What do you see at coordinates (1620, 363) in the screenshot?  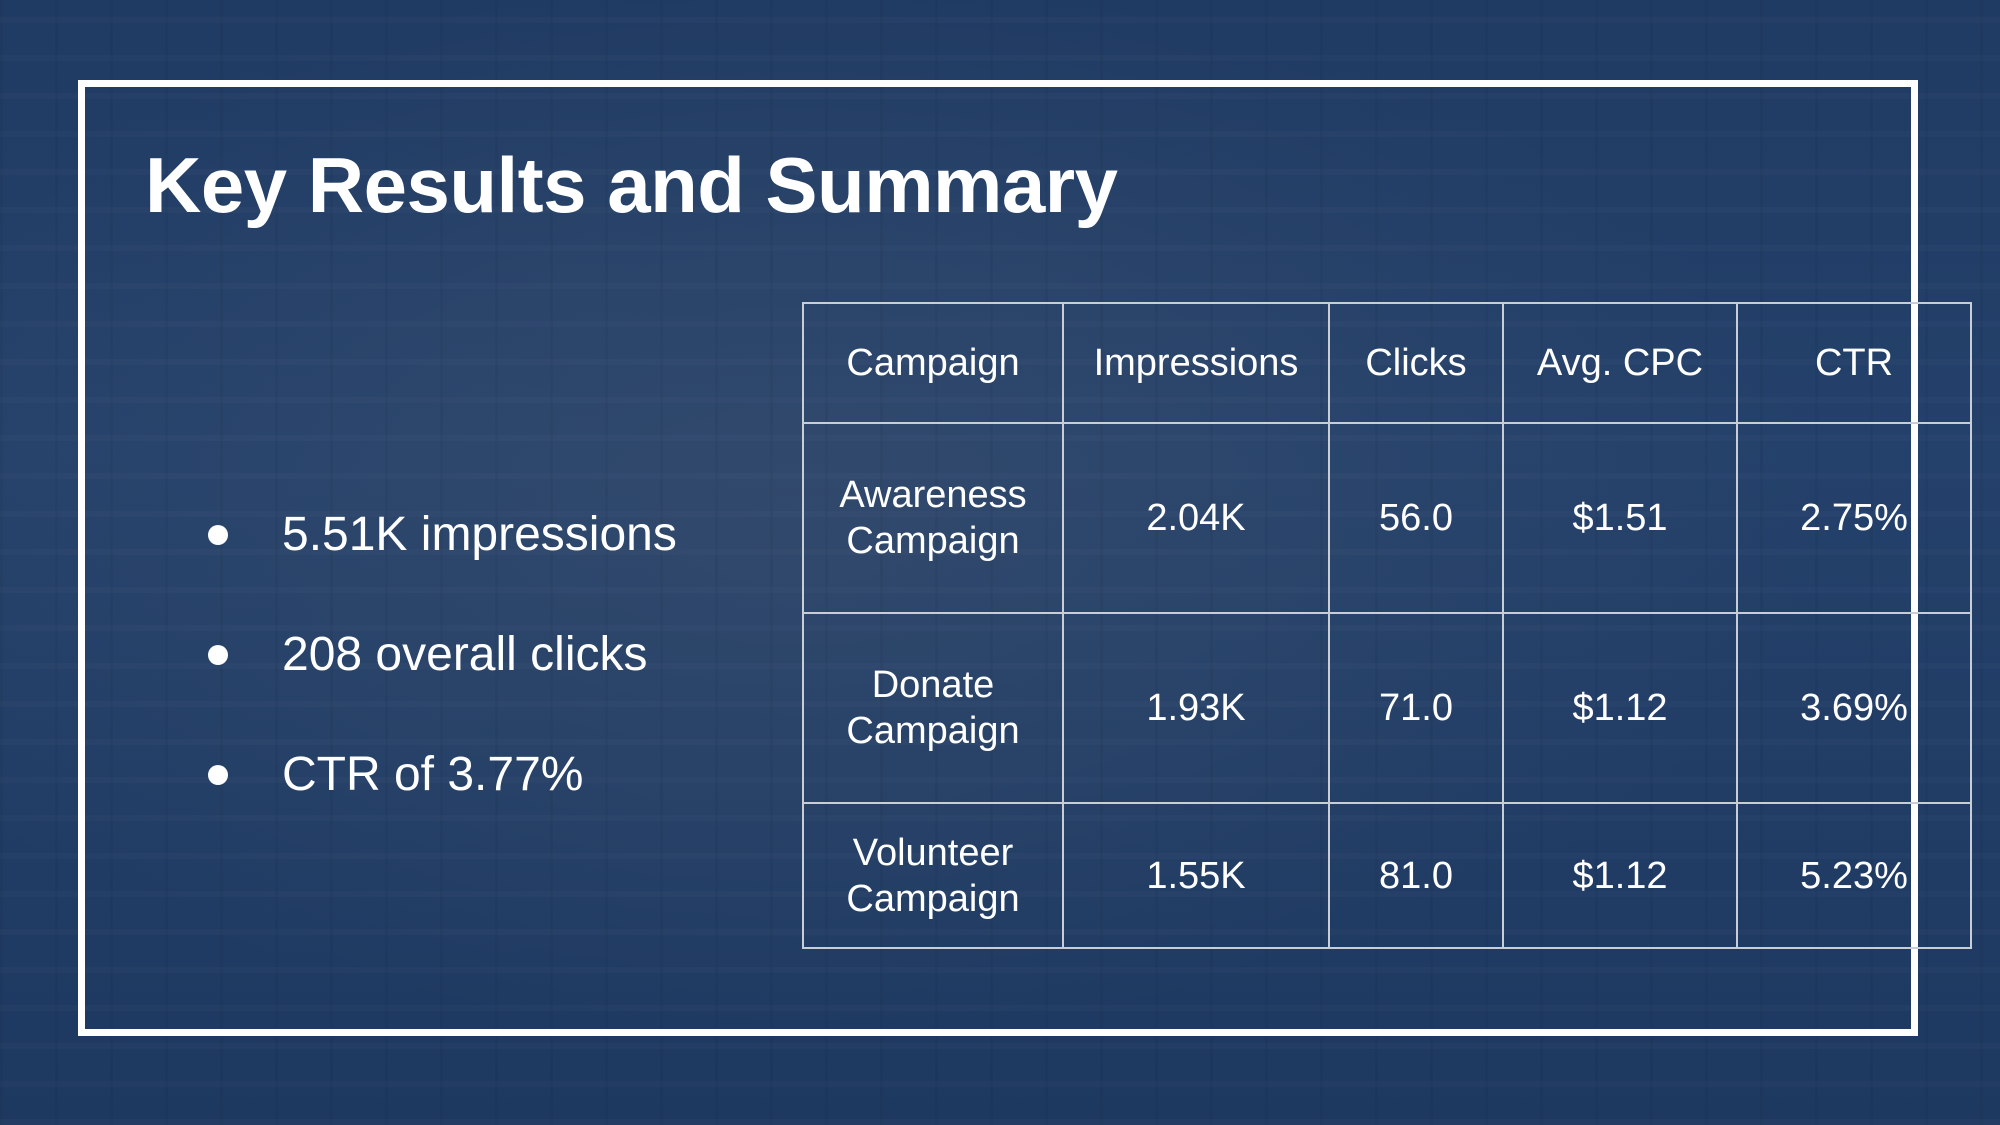 I see `header-avg-cpc: Avg. CPC` at bounding box center [1620, 363].